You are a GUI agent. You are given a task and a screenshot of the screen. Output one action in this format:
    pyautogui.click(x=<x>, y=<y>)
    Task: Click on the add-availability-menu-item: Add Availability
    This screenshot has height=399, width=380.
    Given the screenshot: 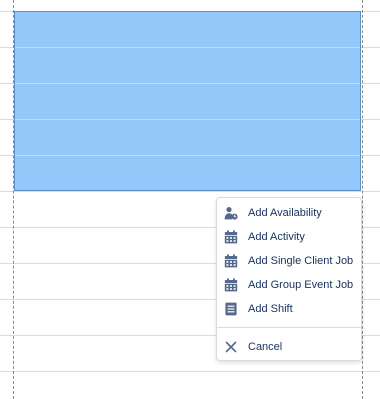 What is the action you would take?
    pyautogui.click(x=289, y=213)
    